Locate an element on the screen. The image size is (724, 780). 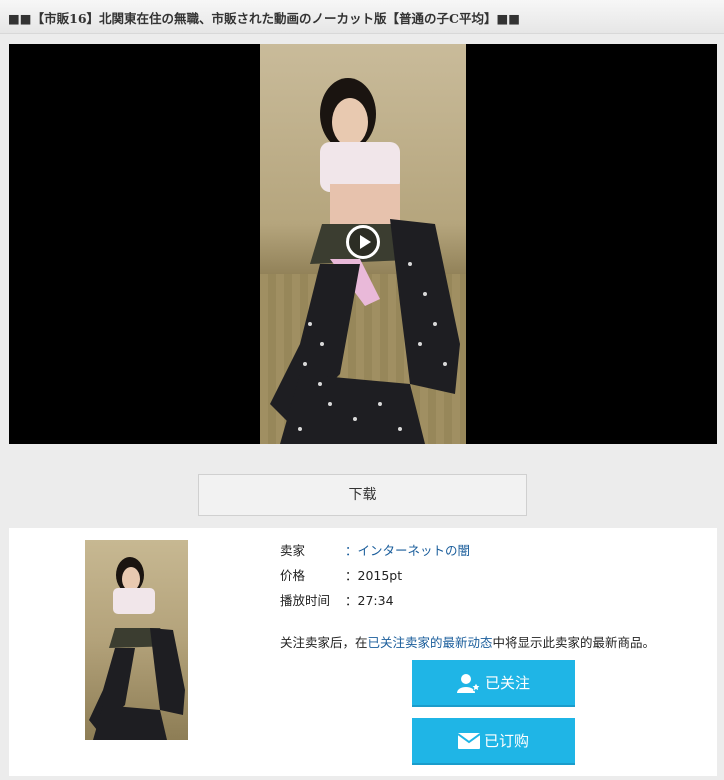
price-value: ：2015pt is located at coordinates (374, 575).